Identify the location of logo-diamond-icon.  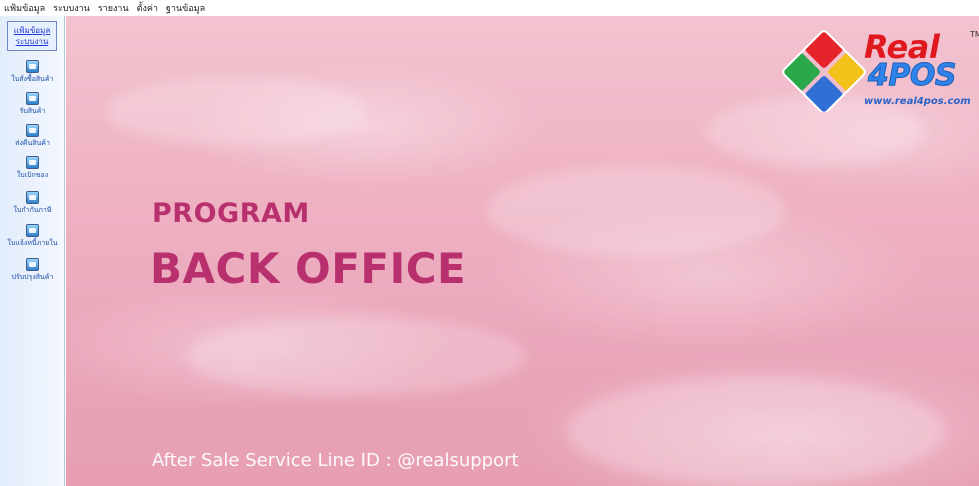
(824, 71).